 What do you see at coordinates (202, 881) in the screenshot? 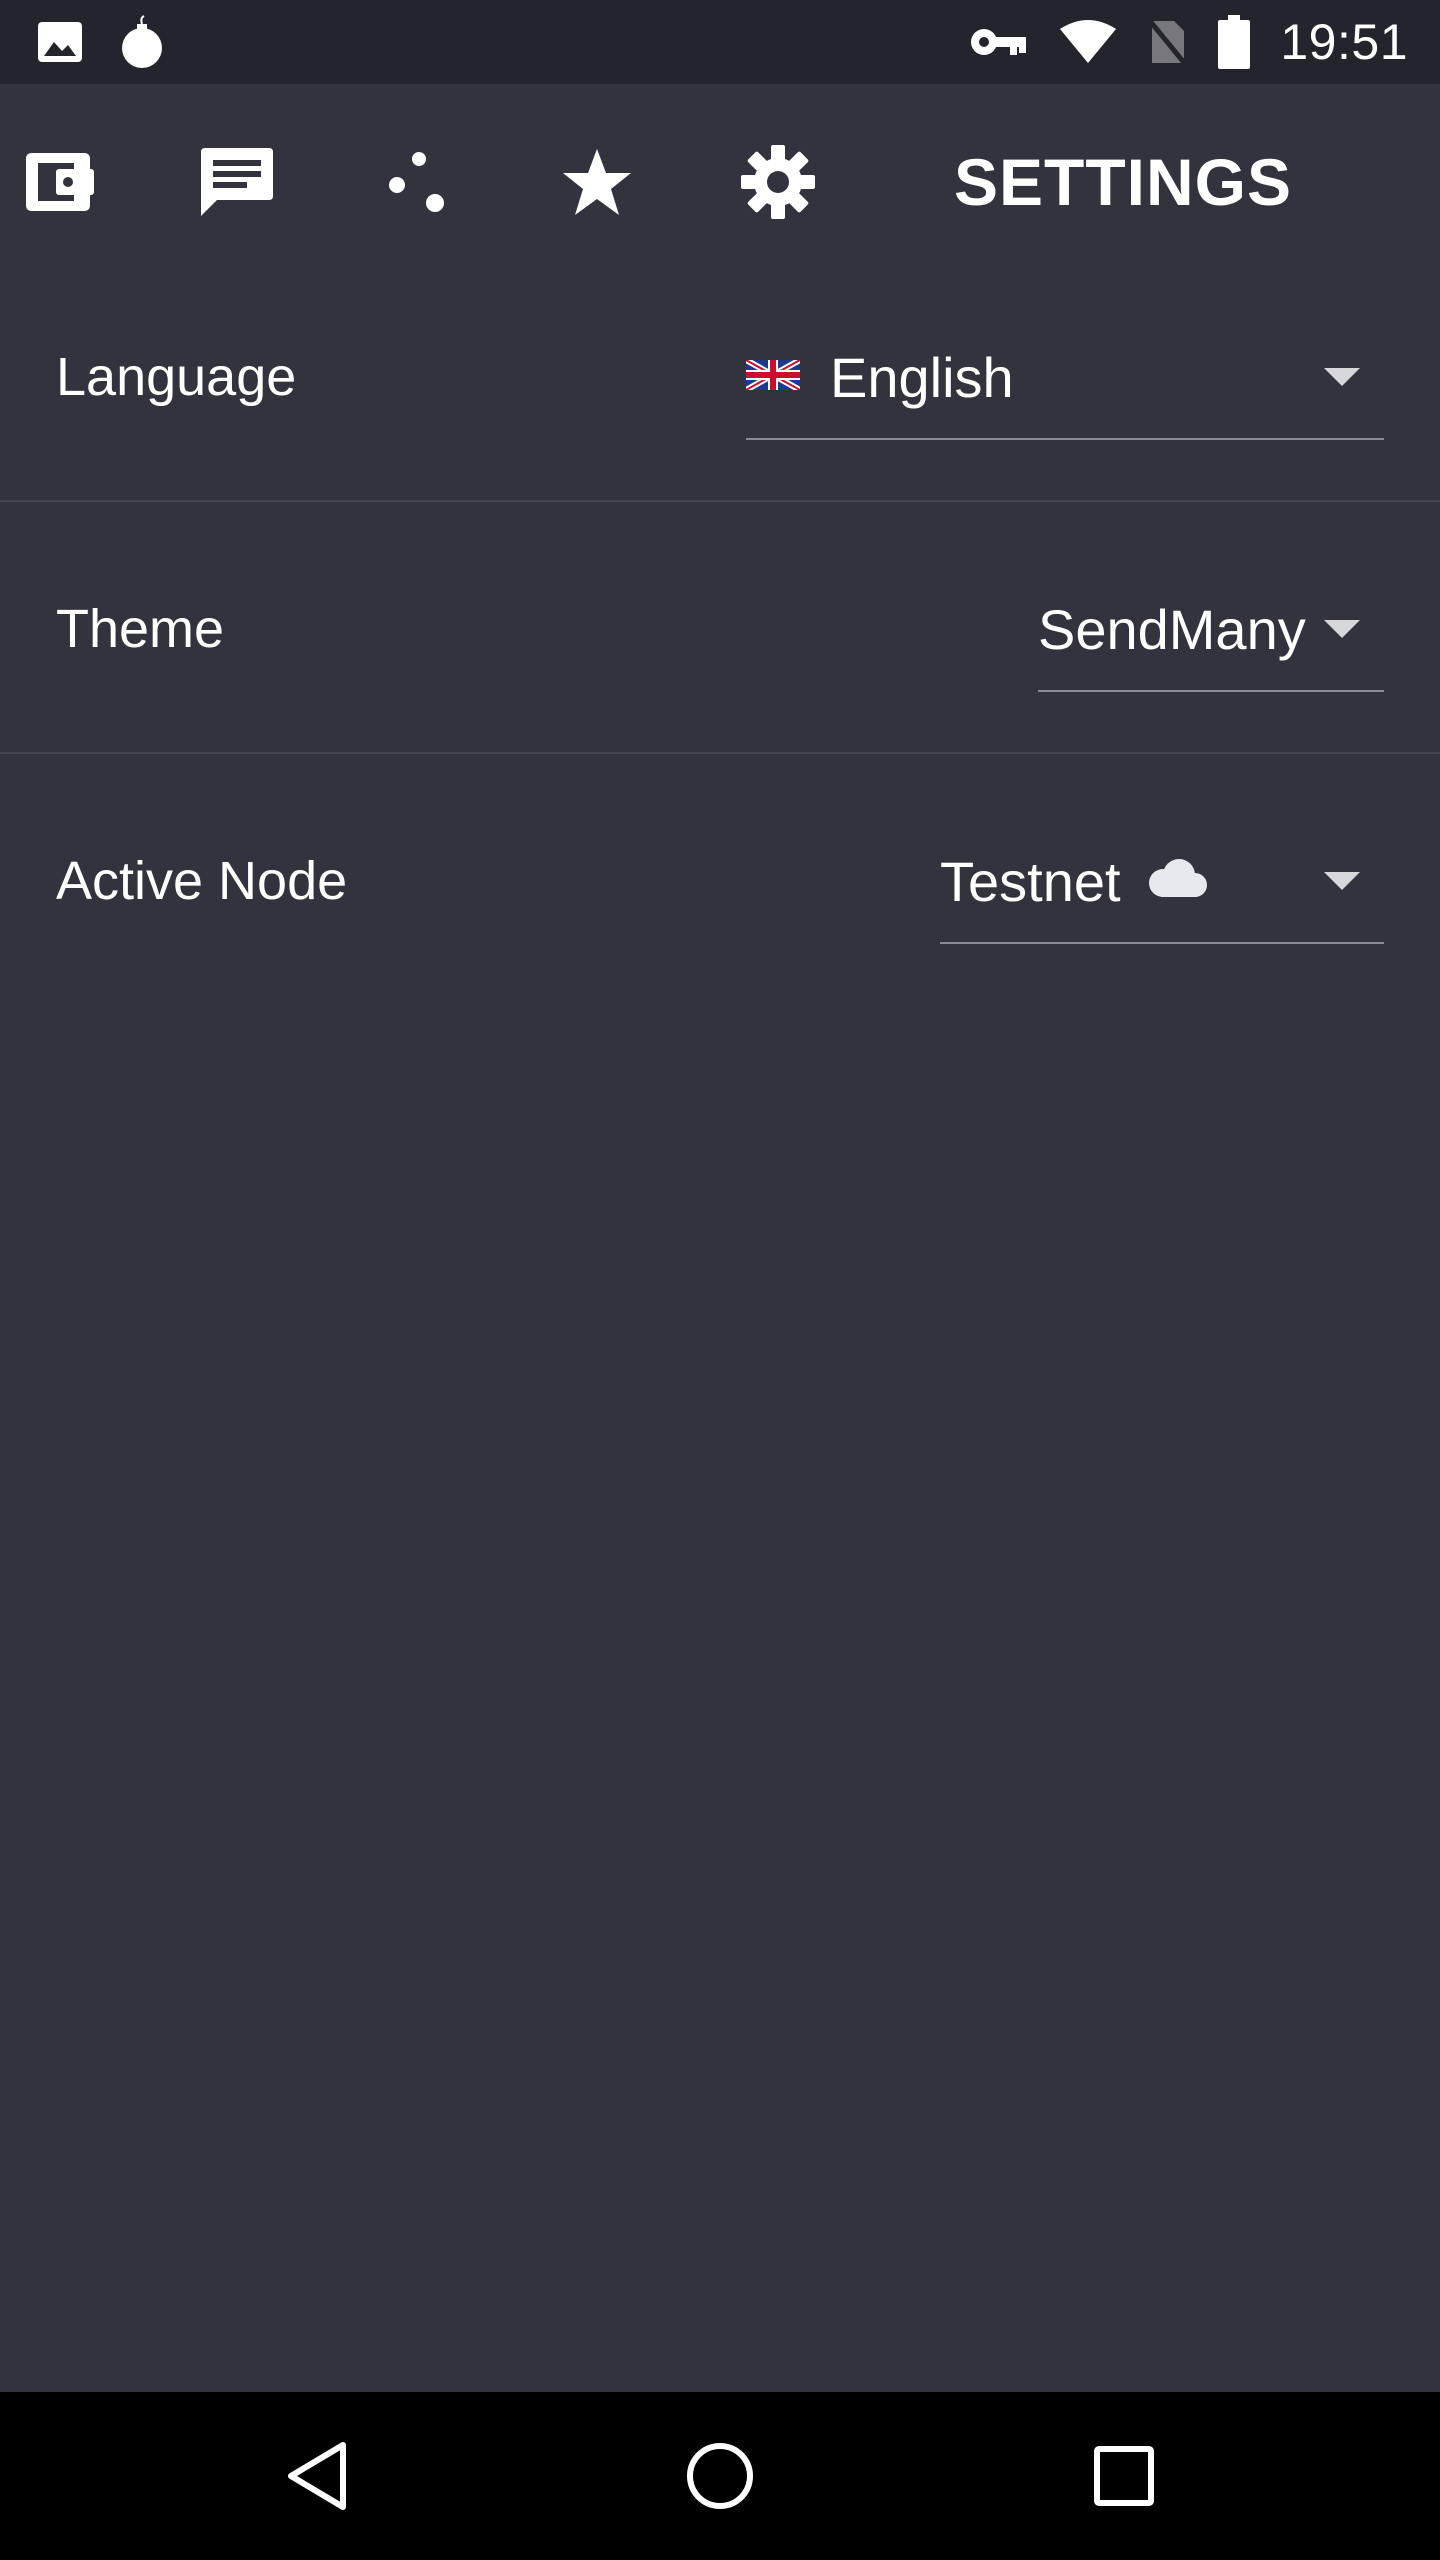
I see `active-node-label: Active Node` at bounding box center [202, 881].